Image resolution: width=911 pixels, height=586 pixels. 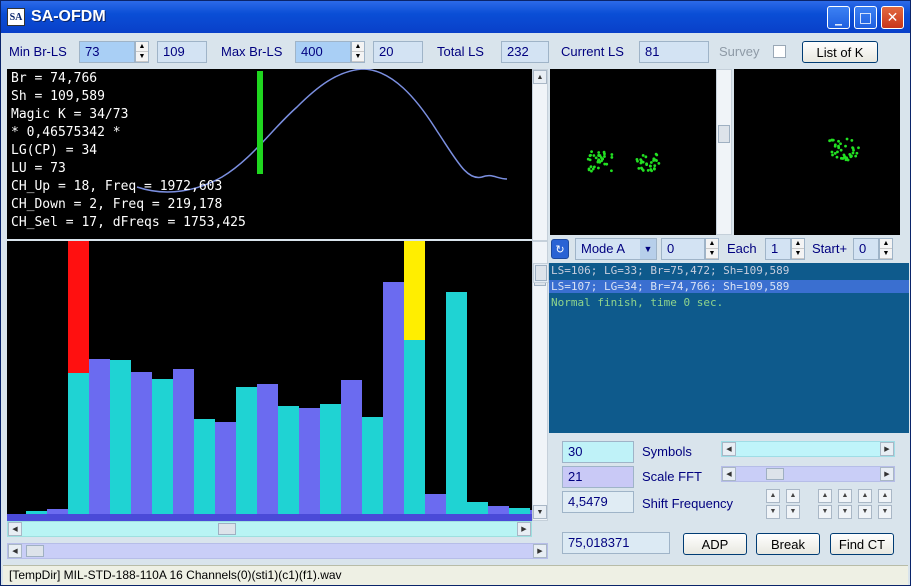 I want to click on chart-hscroll-purple: ◀ ▶, so click(x=277, y=551).